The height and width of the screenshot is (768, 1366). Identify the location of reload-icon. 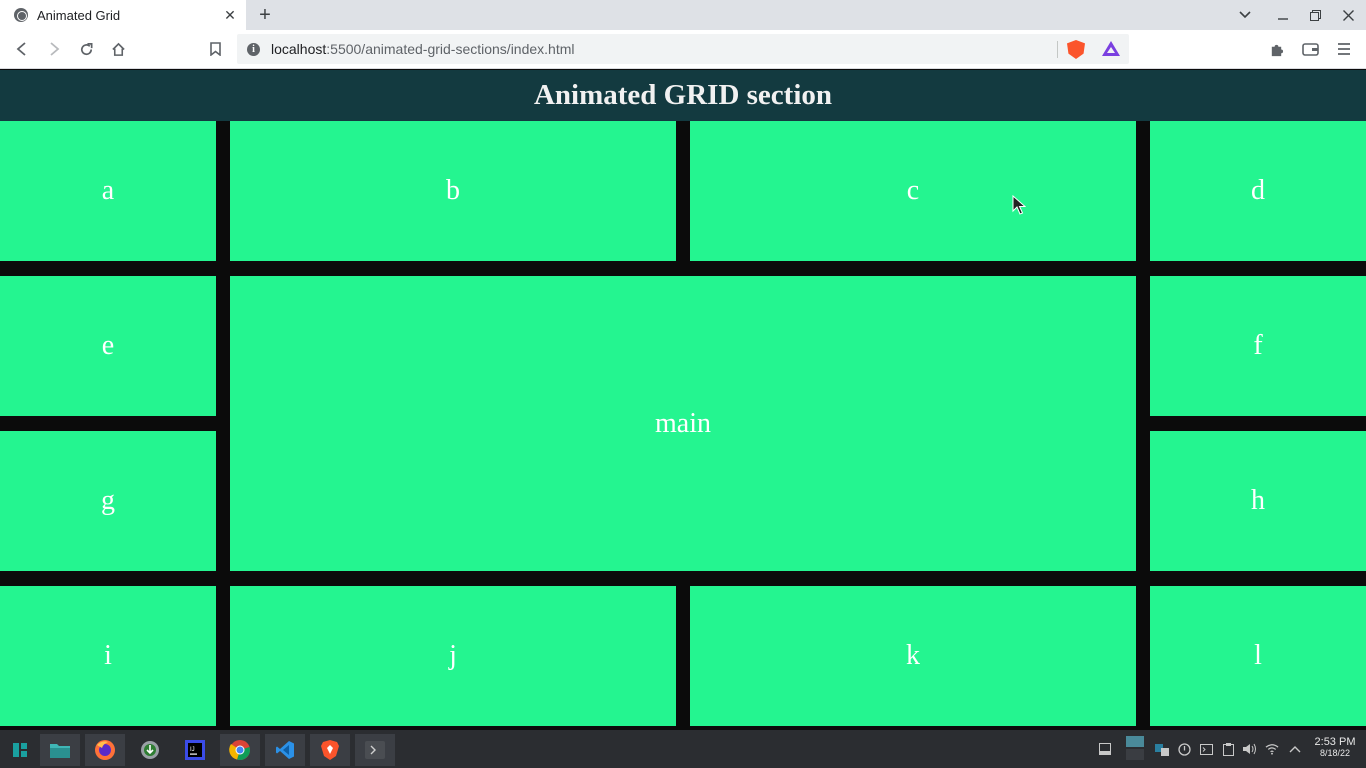
(86, 49).